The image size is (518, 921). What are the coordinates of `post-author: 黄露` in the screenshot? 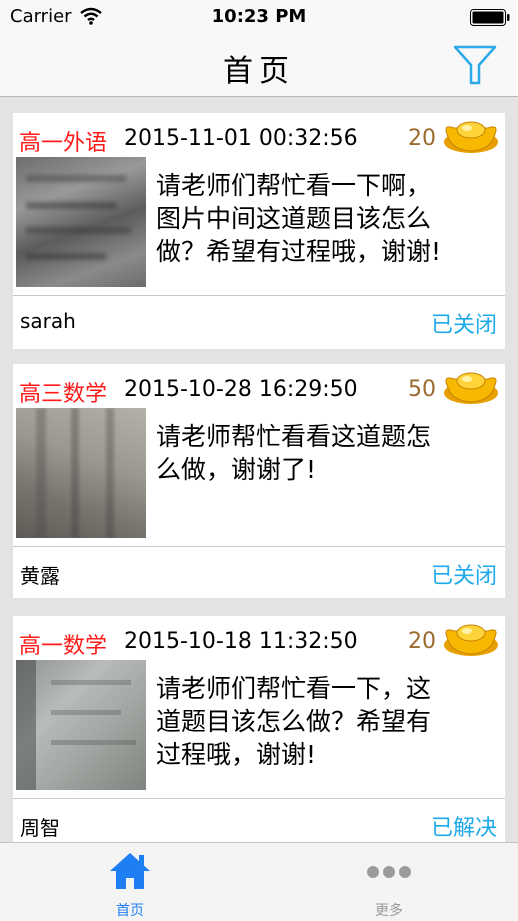 It's located at (40, 576).